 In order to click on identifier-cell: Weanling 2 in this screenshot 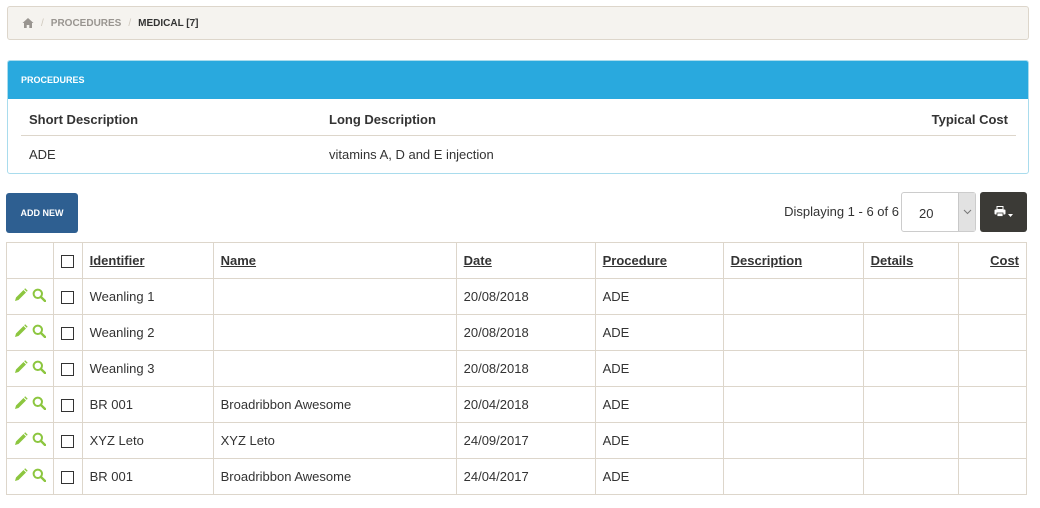, I will do `click(147, 332)`.